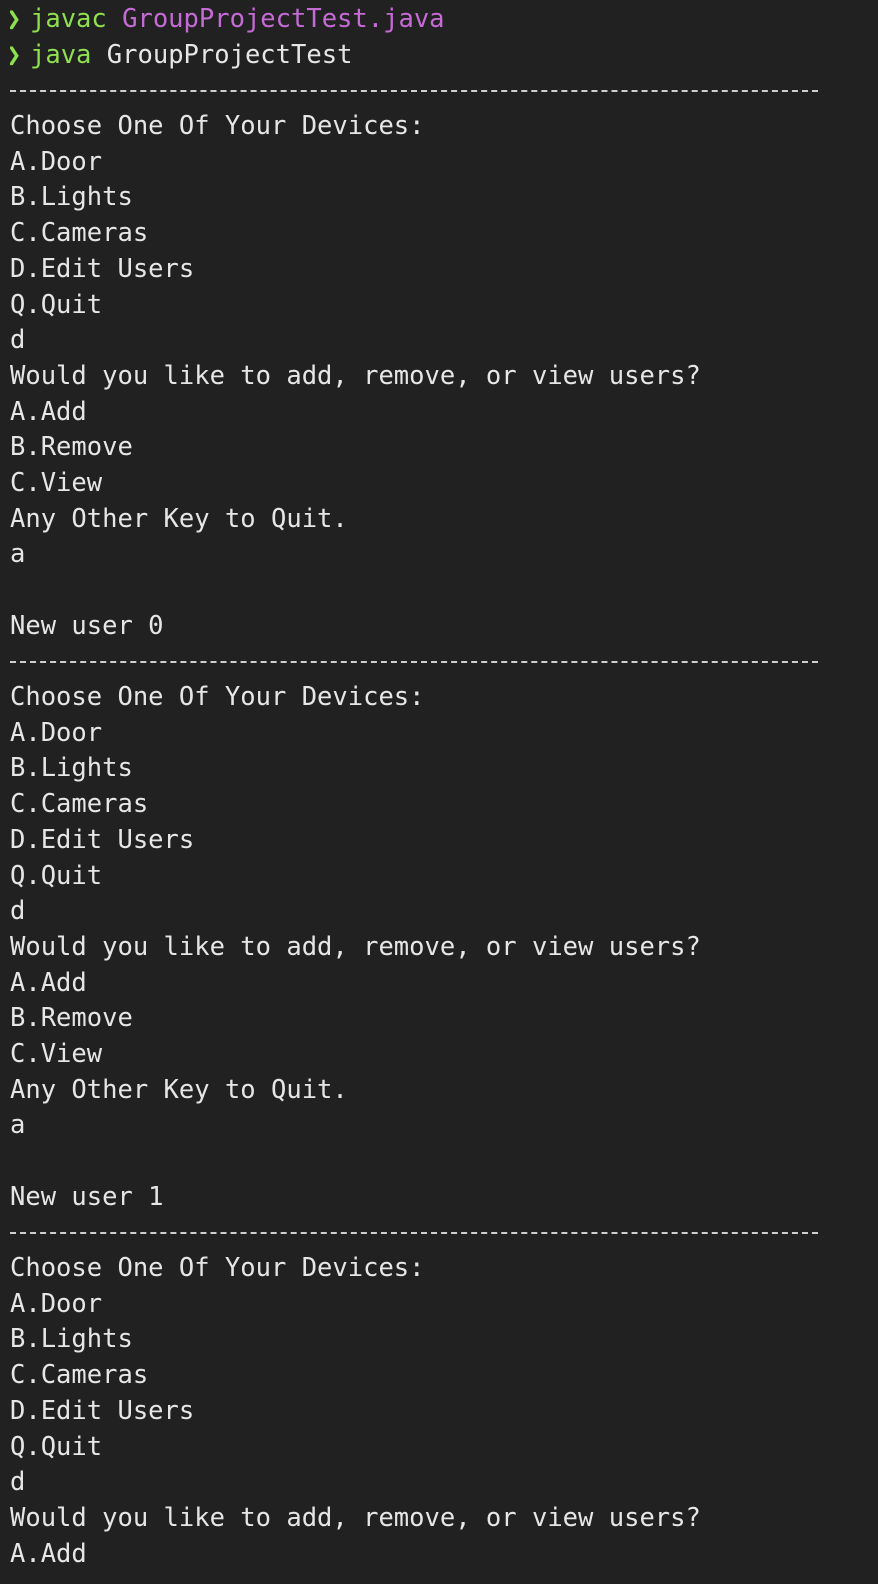 The width and height of the screenshot is (878, 1584). Describe the element at coordinates (444, 56) in the screenshot. I see `command-line-2: ❯ java GroupProjectTest` at that location.